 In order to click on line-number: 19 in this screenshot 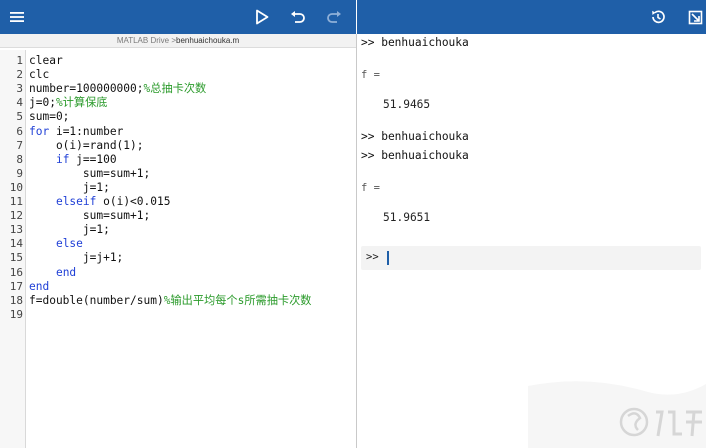, I will do `click(16, 314)`.